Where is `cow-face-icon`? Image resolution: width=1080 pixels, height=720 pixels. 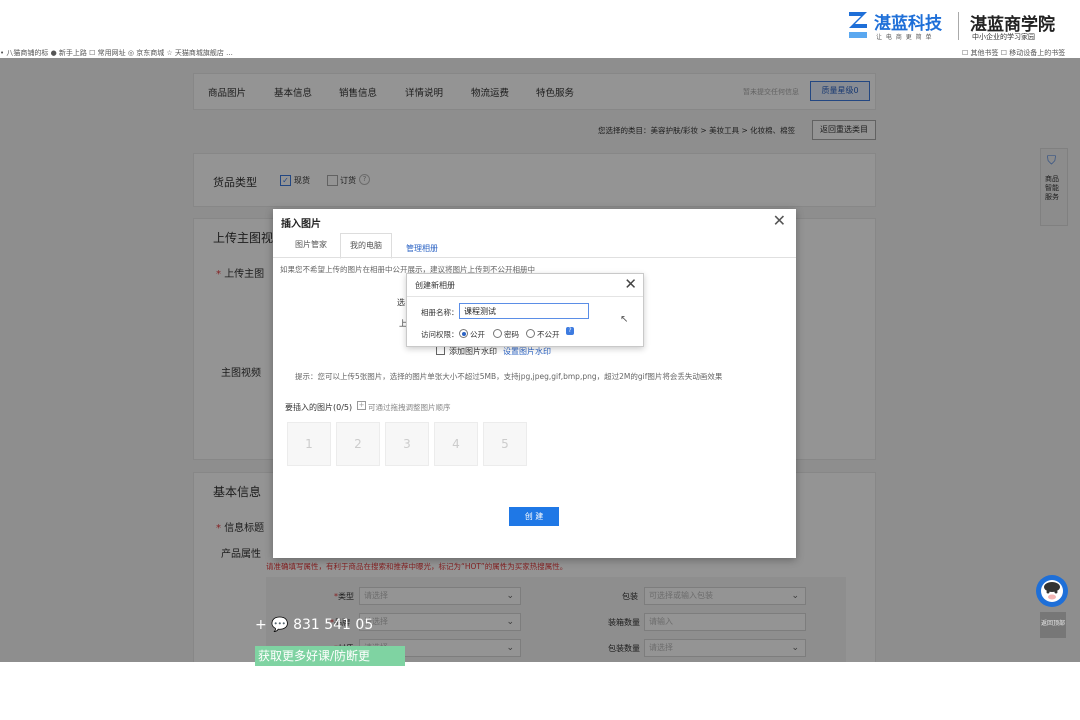
cow-face-icon is located at coordinates (1052, 591).